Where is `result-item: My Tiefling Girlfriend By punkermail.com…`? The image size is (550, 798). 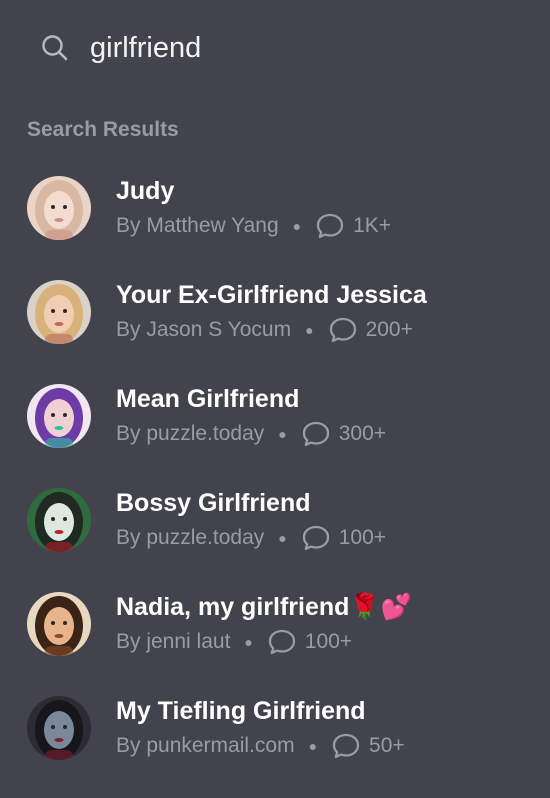 result-item: My Tiefling Girlfriend By punkermail.com… is located at coordinates (275, 728).